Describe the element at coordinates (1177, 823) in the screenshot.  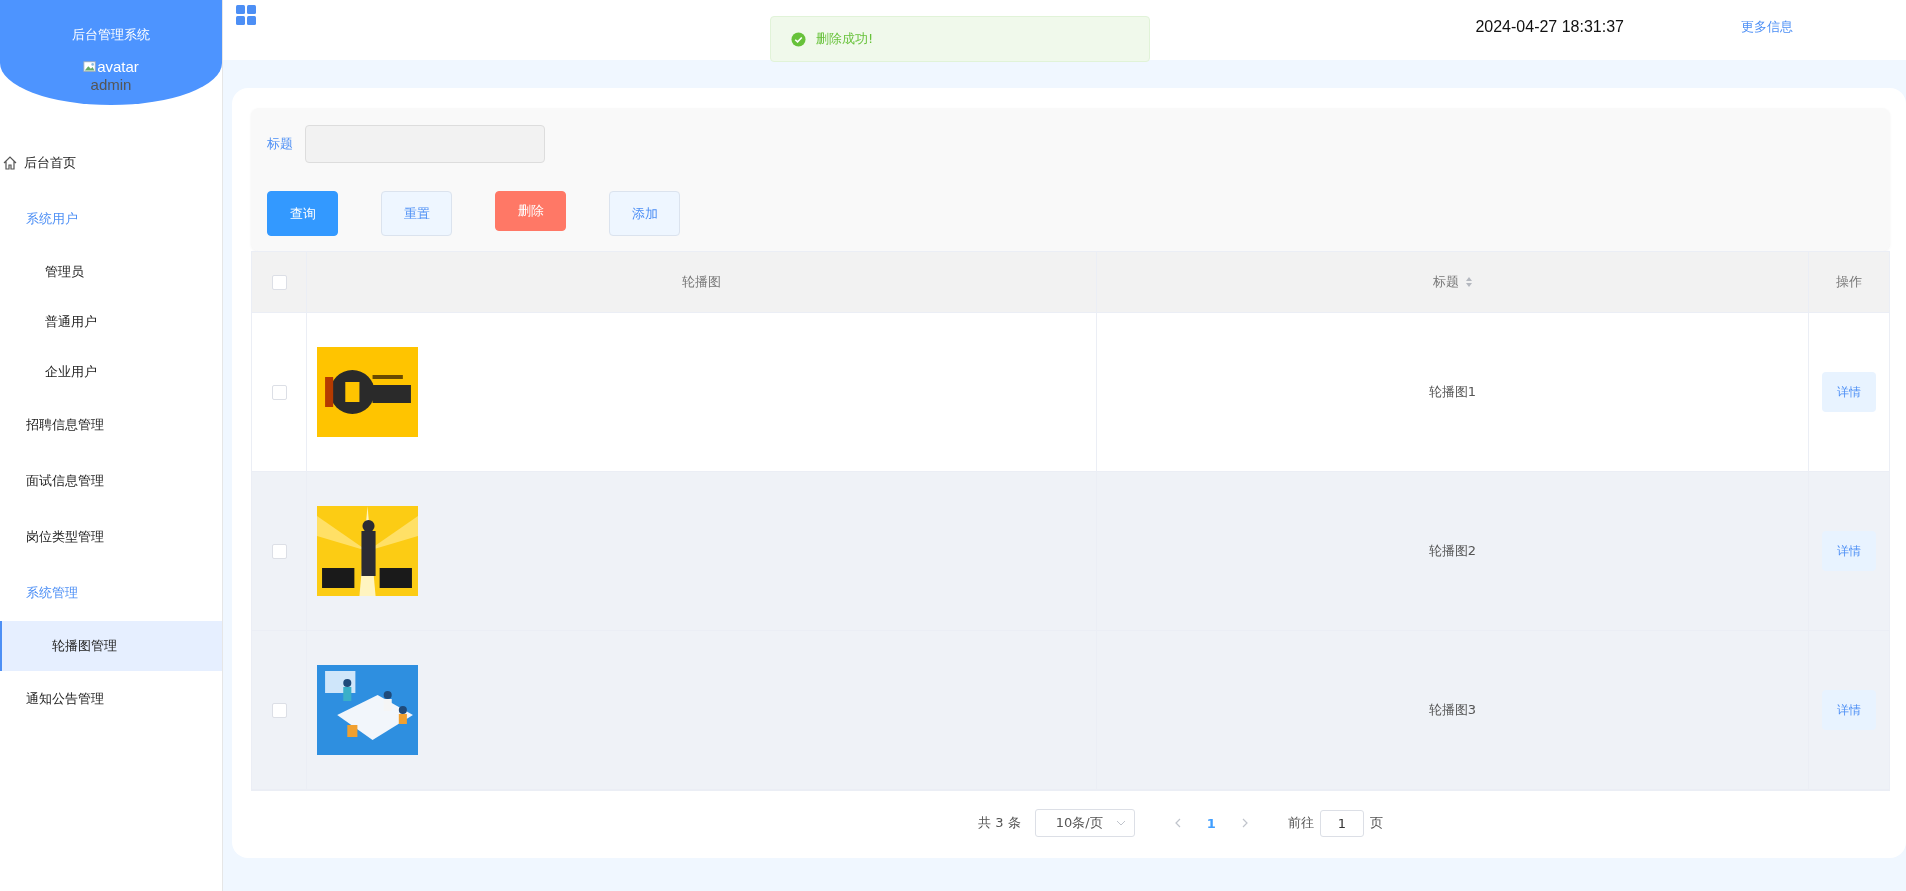
I see `previous-page-icon` at that location.